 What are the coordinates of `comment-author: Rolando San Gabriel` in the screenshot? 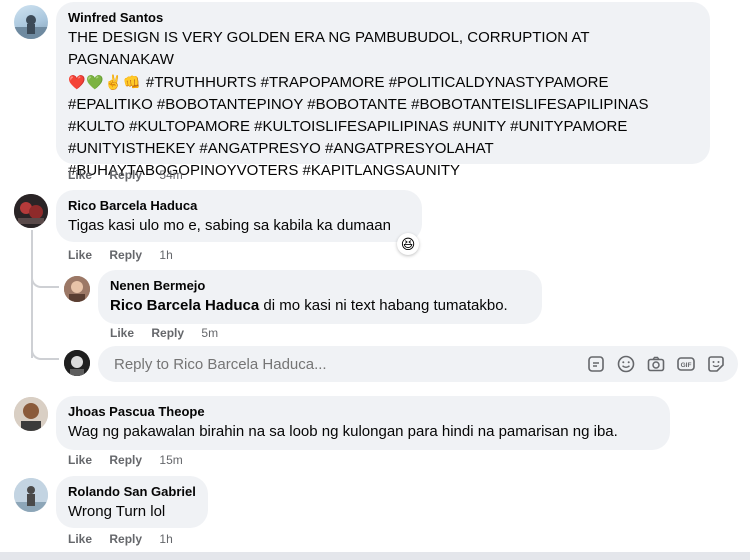 It's located at (132, 491).